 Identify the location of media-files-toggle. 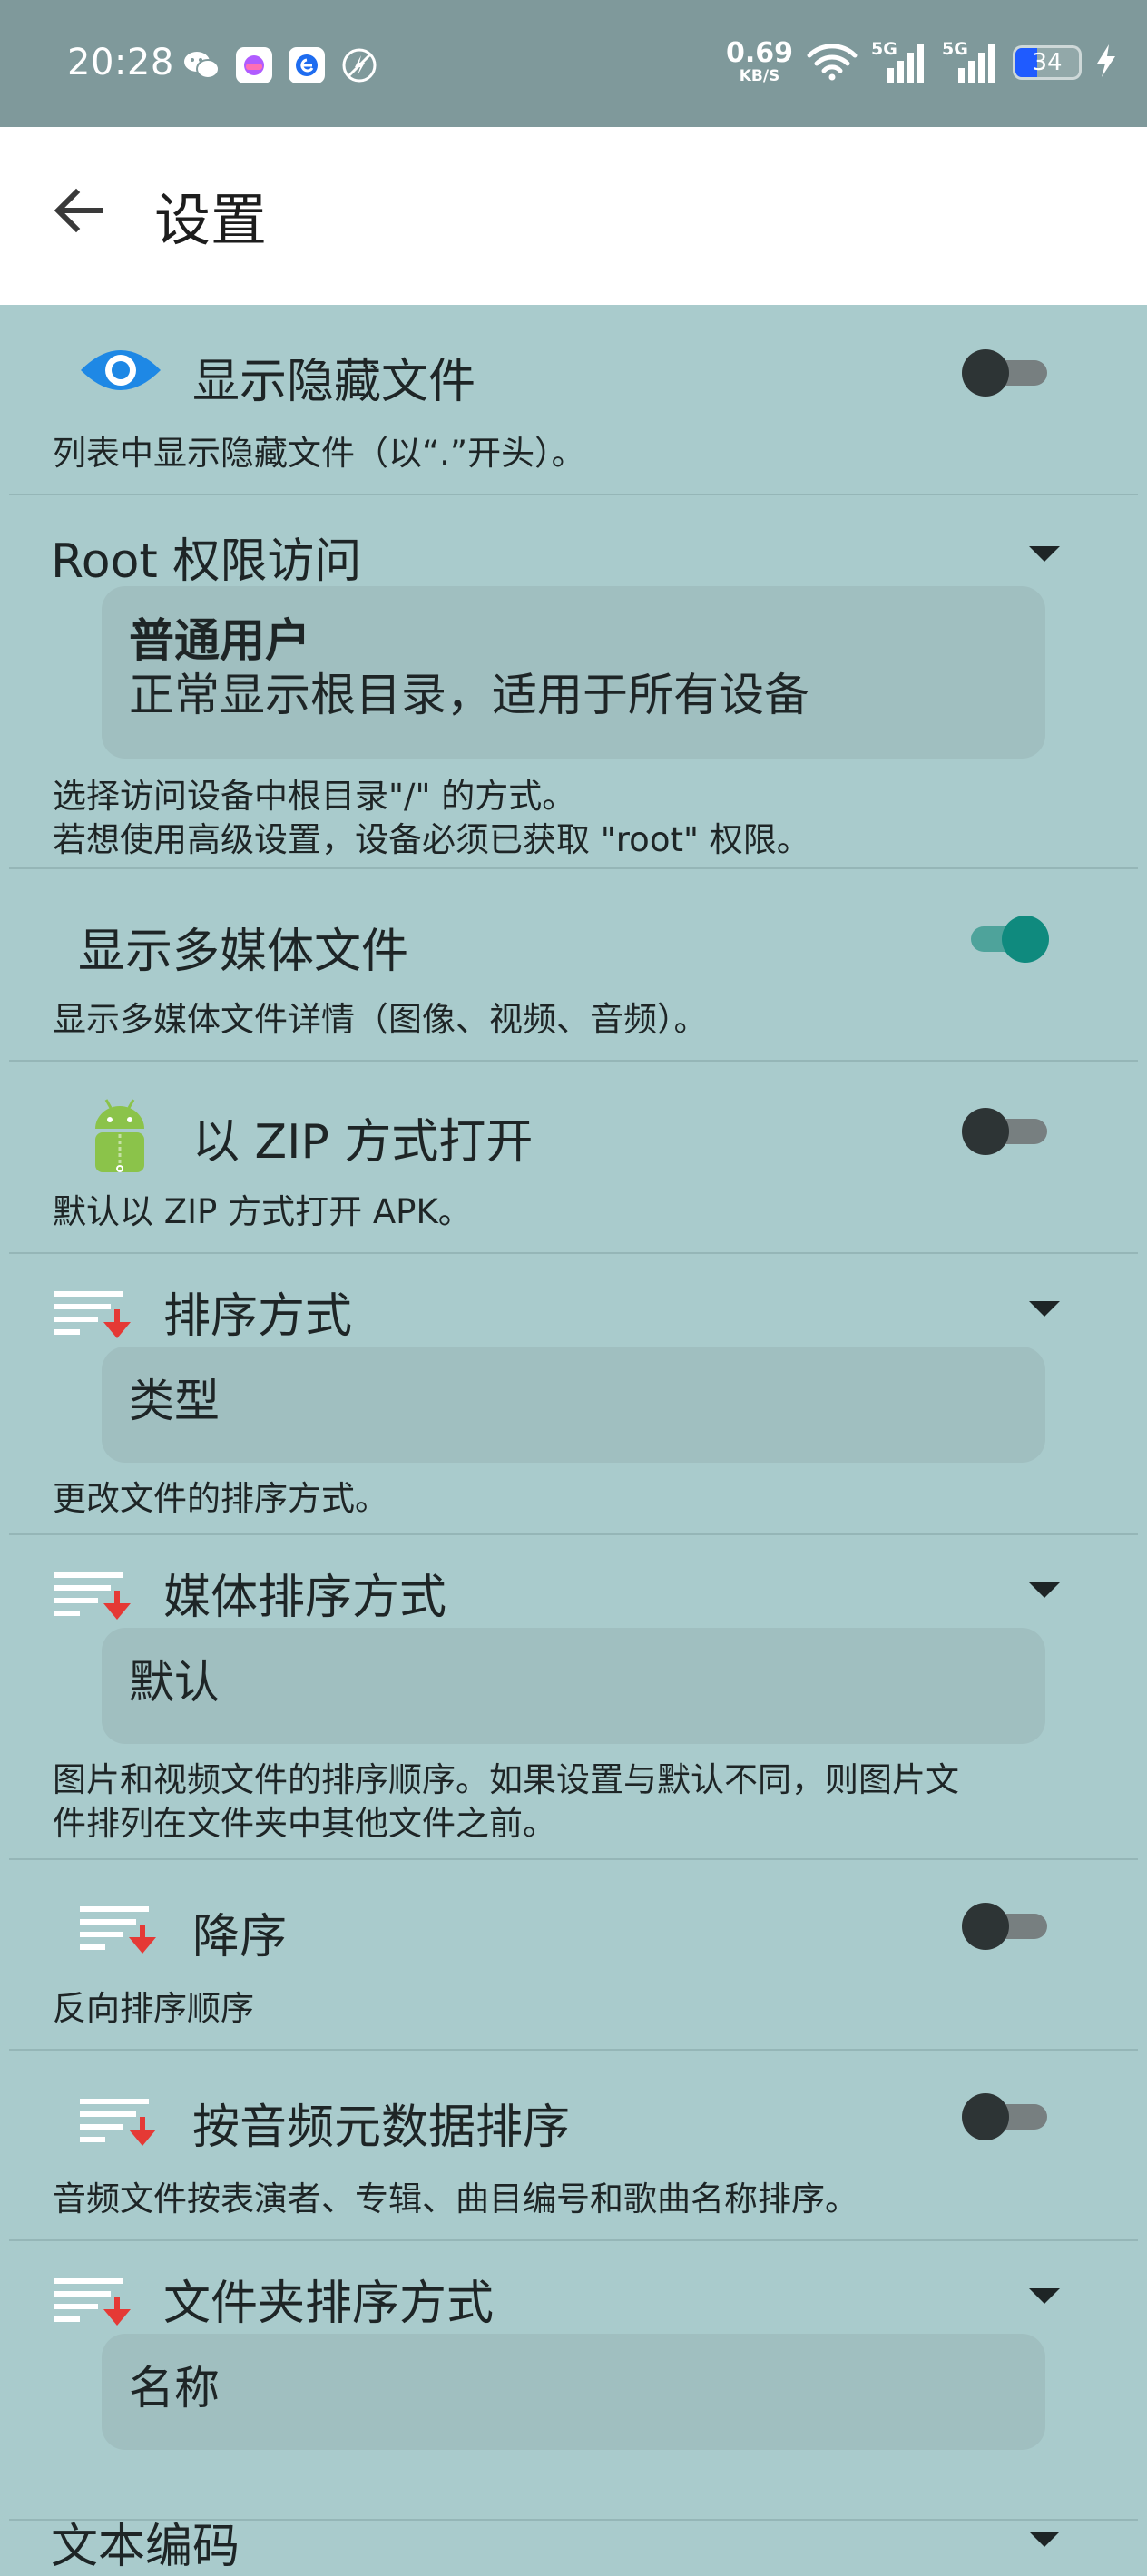
(1005, 938).